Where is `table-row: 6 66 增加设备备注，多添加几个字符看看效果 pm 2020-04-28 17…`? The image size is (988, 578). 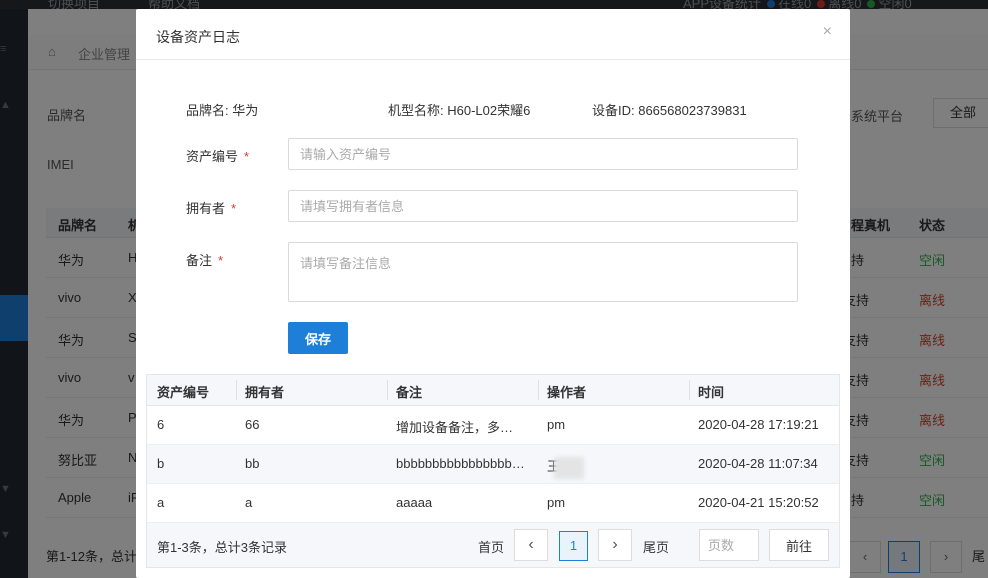
table-row: 6 66 增加设备备注，多添加几个字符看看效果 pm 2020-04-28 17… is located at coordinates (493, 425).